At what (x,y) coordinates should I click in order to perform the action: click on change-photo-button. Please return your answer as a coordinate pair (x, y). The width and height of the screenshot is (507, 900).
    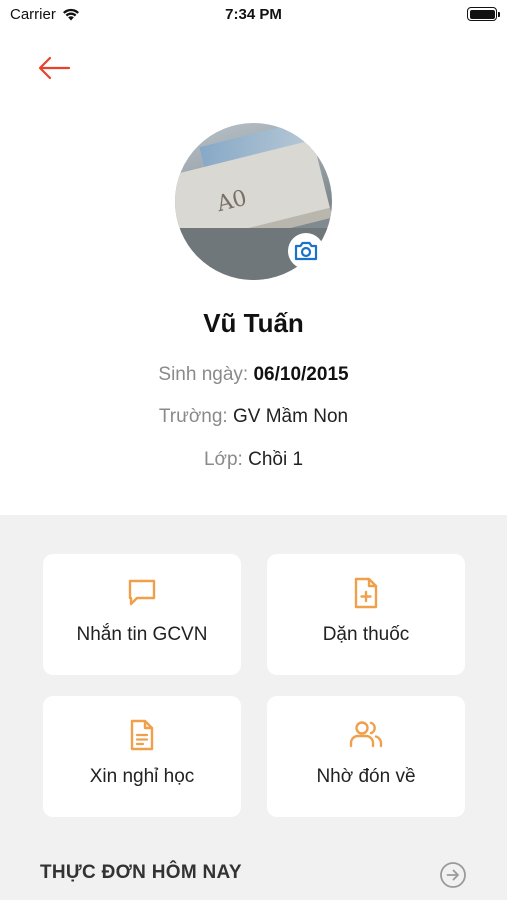
    Looking at the image, I should click on (306, 251).